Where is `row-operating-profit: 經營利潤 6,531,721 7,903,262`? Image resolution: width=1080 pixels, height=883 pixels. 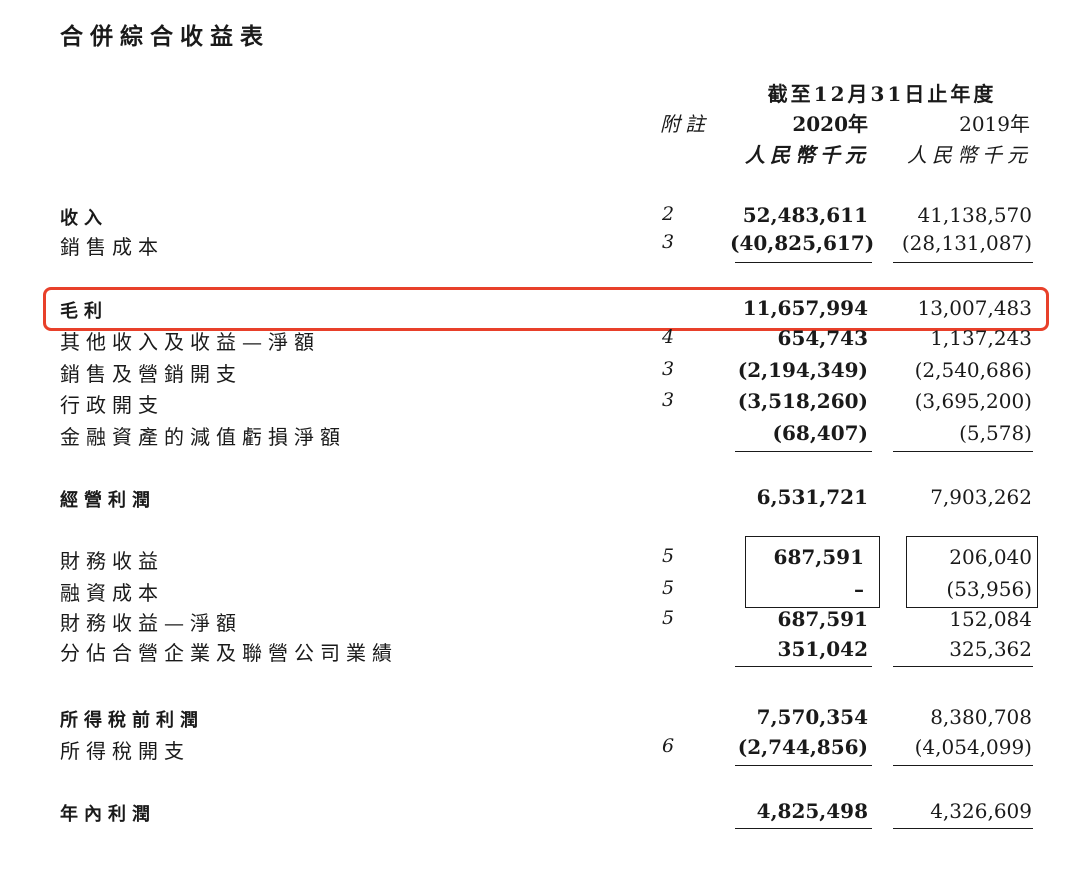
row-operating-profit: 經營利潤 6,531,721 7,903,262 is located at coordinates (540, 498).